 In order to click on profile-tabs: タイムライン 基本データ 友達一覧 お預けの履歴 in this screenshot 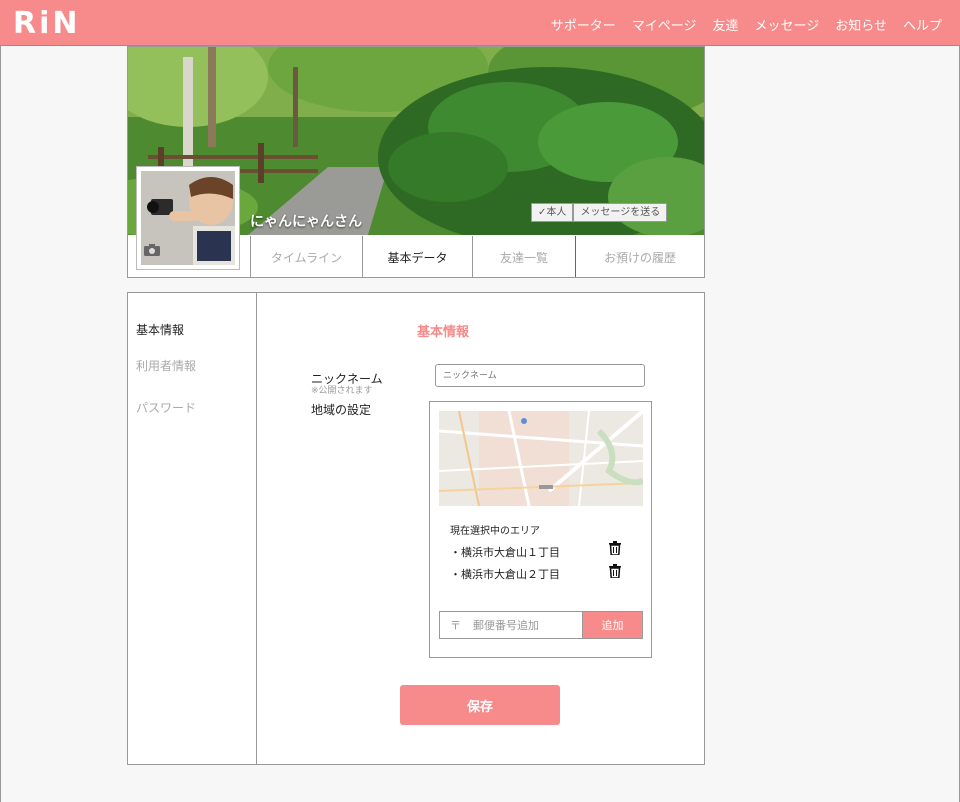, I will do `click(477, 256)`.